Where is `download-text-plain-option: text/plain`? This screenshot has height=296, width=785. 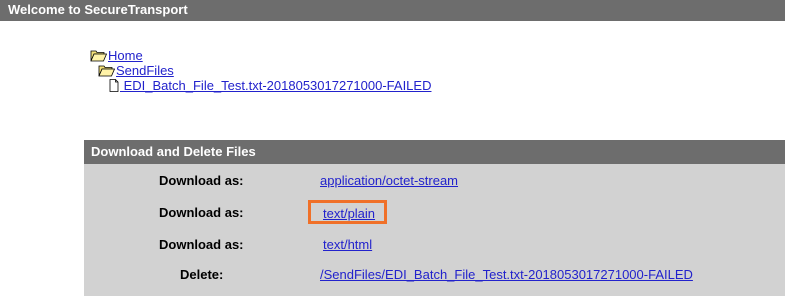
download-text-plain-option: text/plain is located at coordinates (349, 213).